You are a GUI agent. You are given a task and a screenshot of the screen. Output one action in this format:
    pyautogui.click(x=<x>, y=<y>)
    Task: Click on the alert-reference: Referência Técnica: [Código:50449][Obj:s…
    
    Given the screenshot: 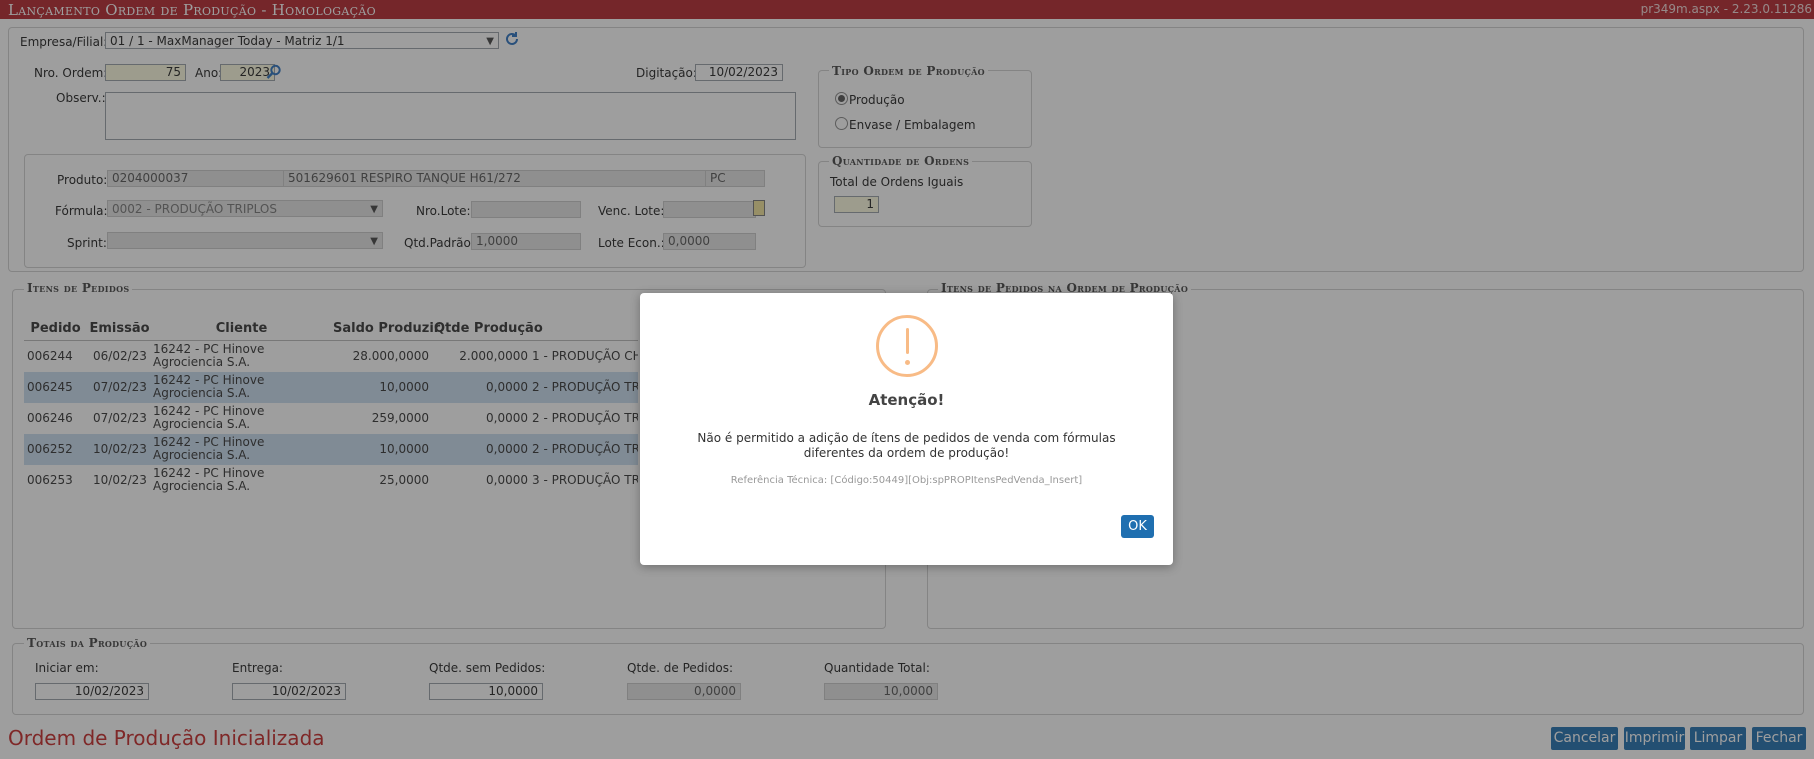 What is the action you would take?
    pyautogui.click(x=906, y=480)
    